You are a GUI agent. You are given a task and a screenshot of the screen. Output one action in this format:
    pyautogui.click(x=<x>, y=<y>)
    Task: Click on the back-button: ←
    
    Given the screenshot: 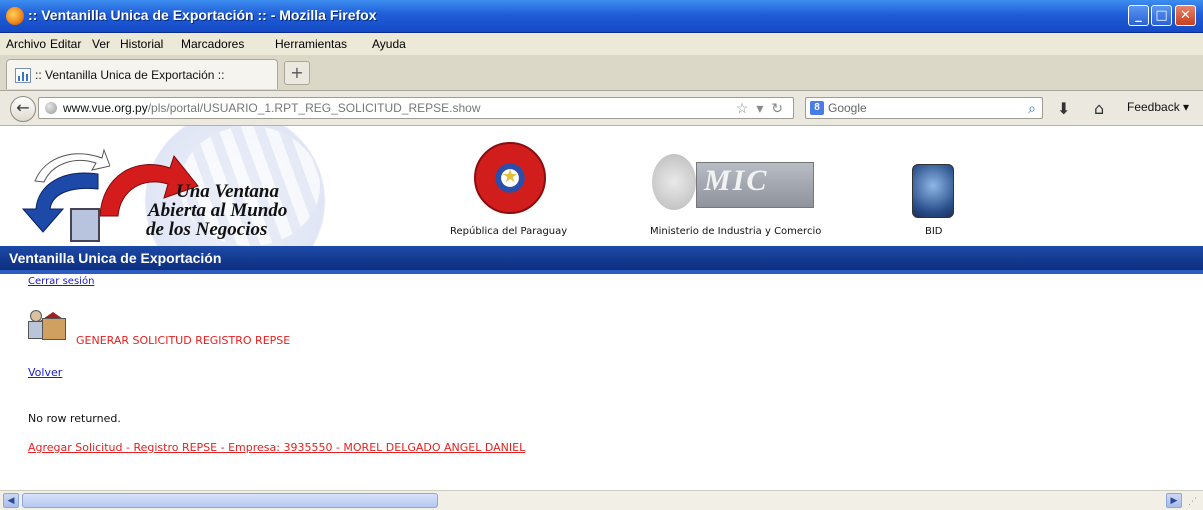 What is the action you would take?
    pyautogui.click(x=23, y=109)
    